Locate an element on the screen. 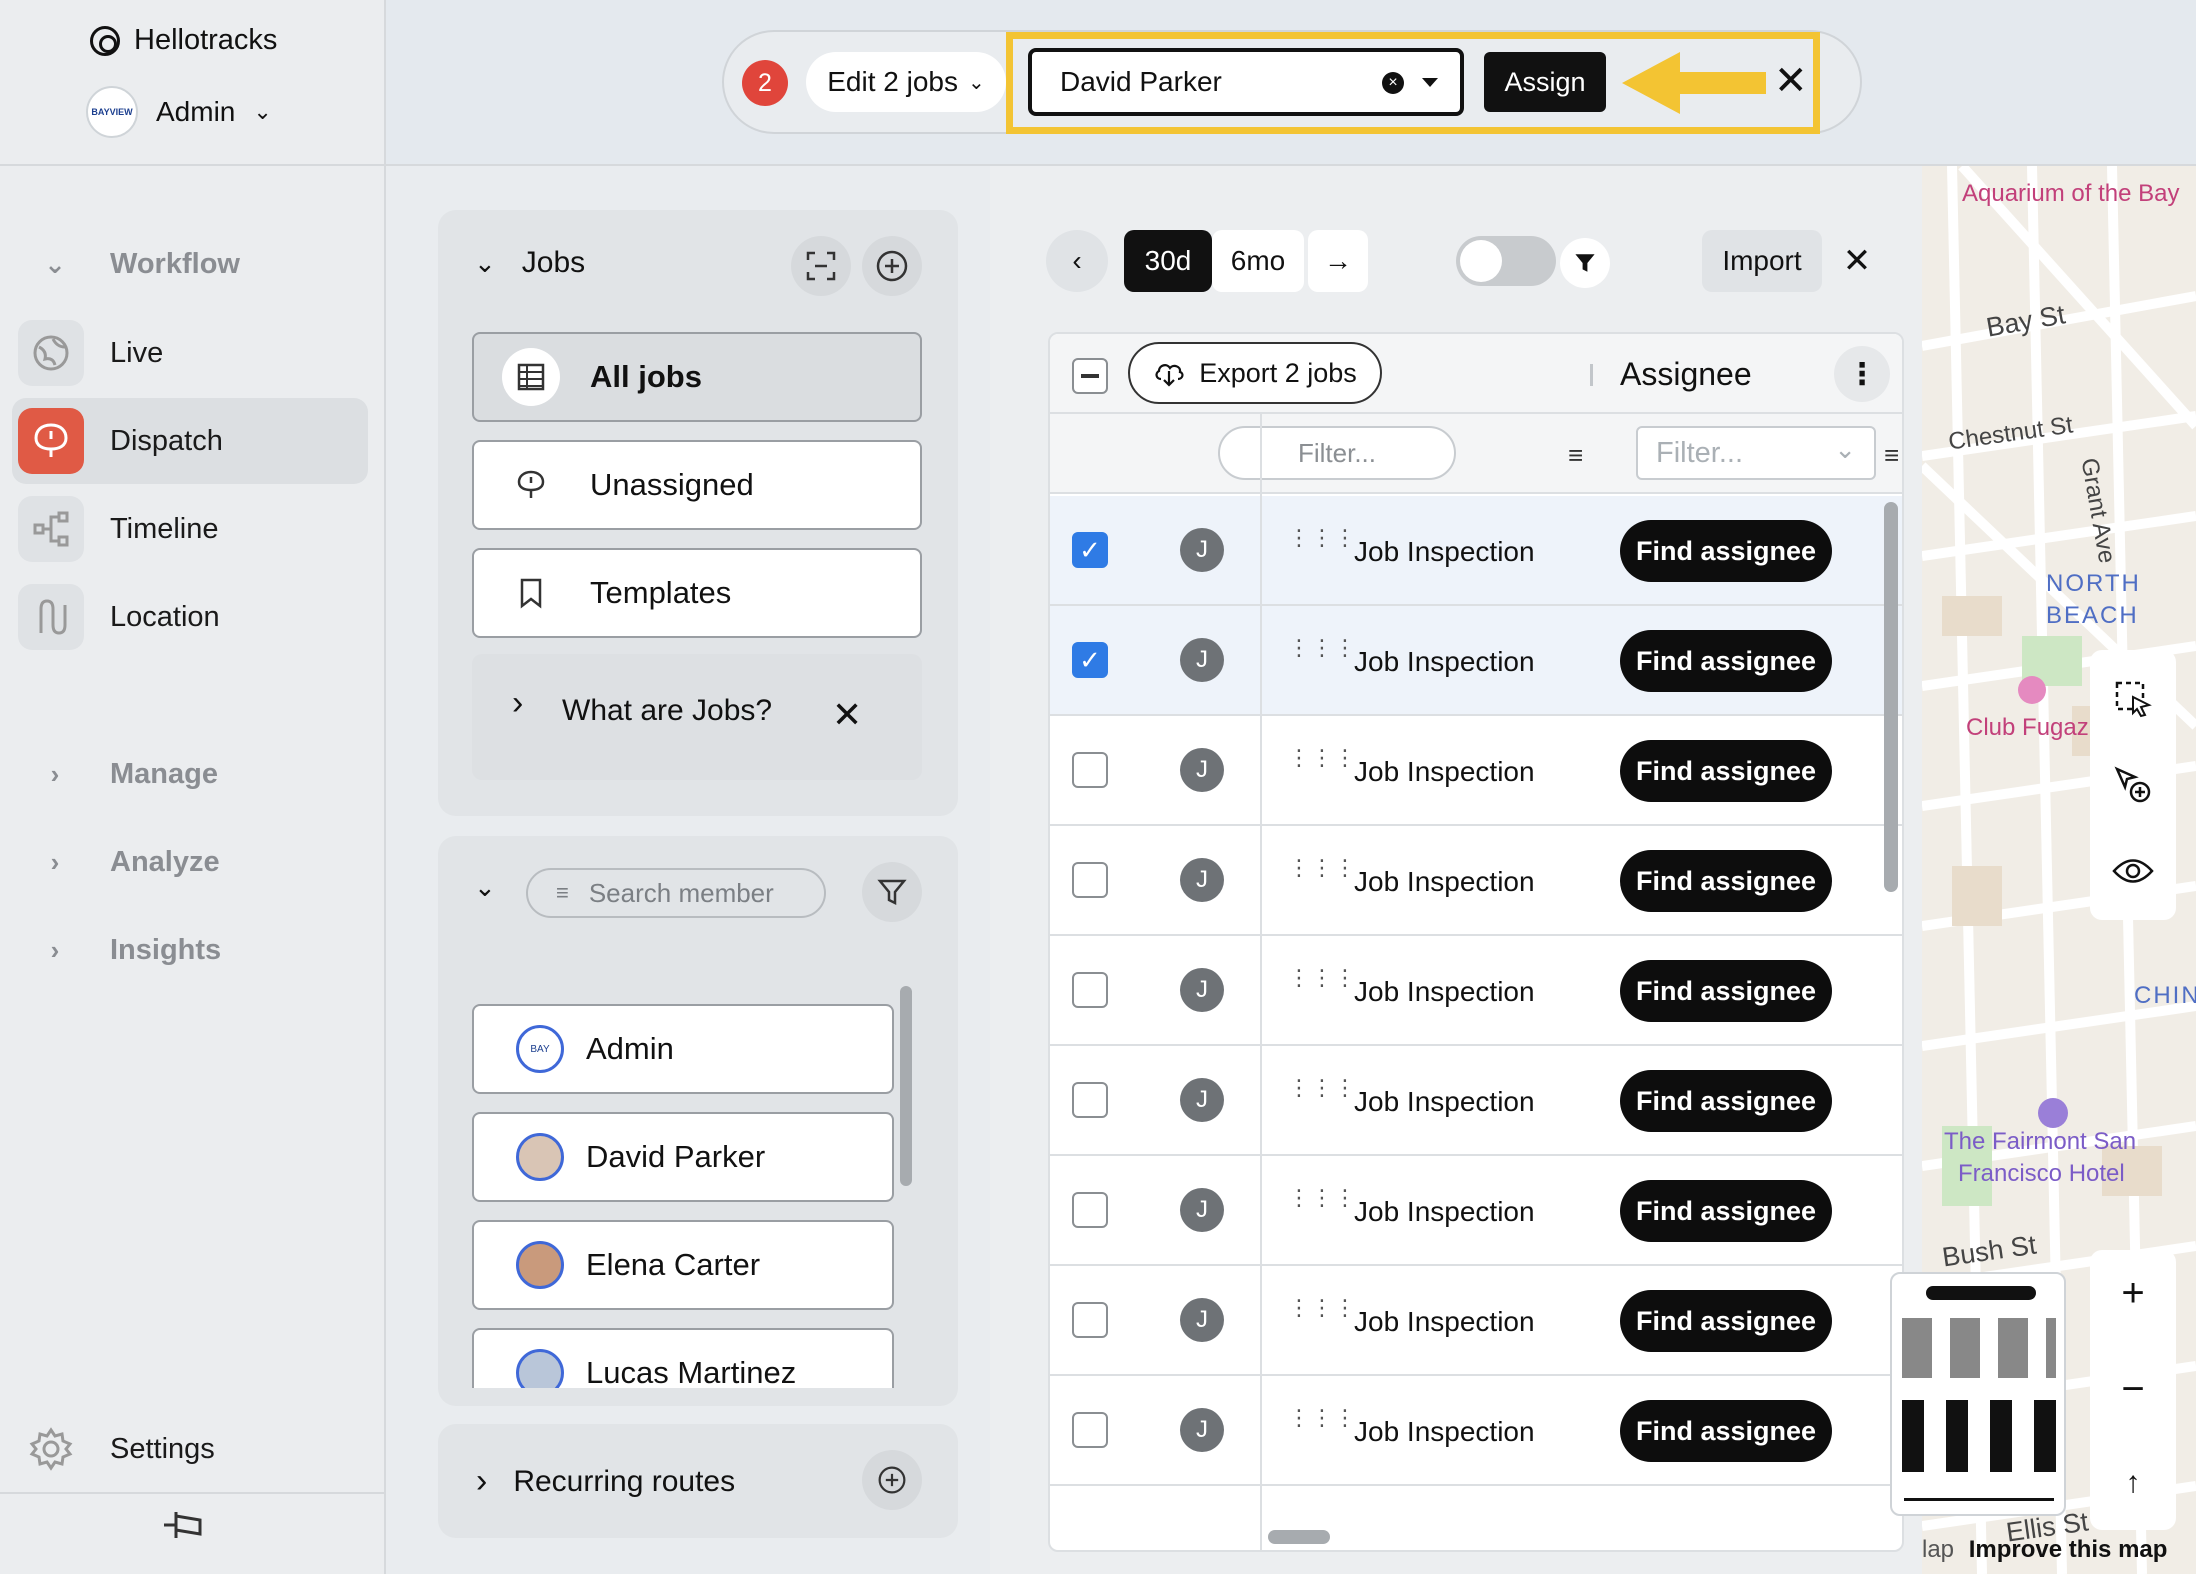  what-are-jobs-card: › What are Jobs? ✕ is located at coordinates (697, 717).